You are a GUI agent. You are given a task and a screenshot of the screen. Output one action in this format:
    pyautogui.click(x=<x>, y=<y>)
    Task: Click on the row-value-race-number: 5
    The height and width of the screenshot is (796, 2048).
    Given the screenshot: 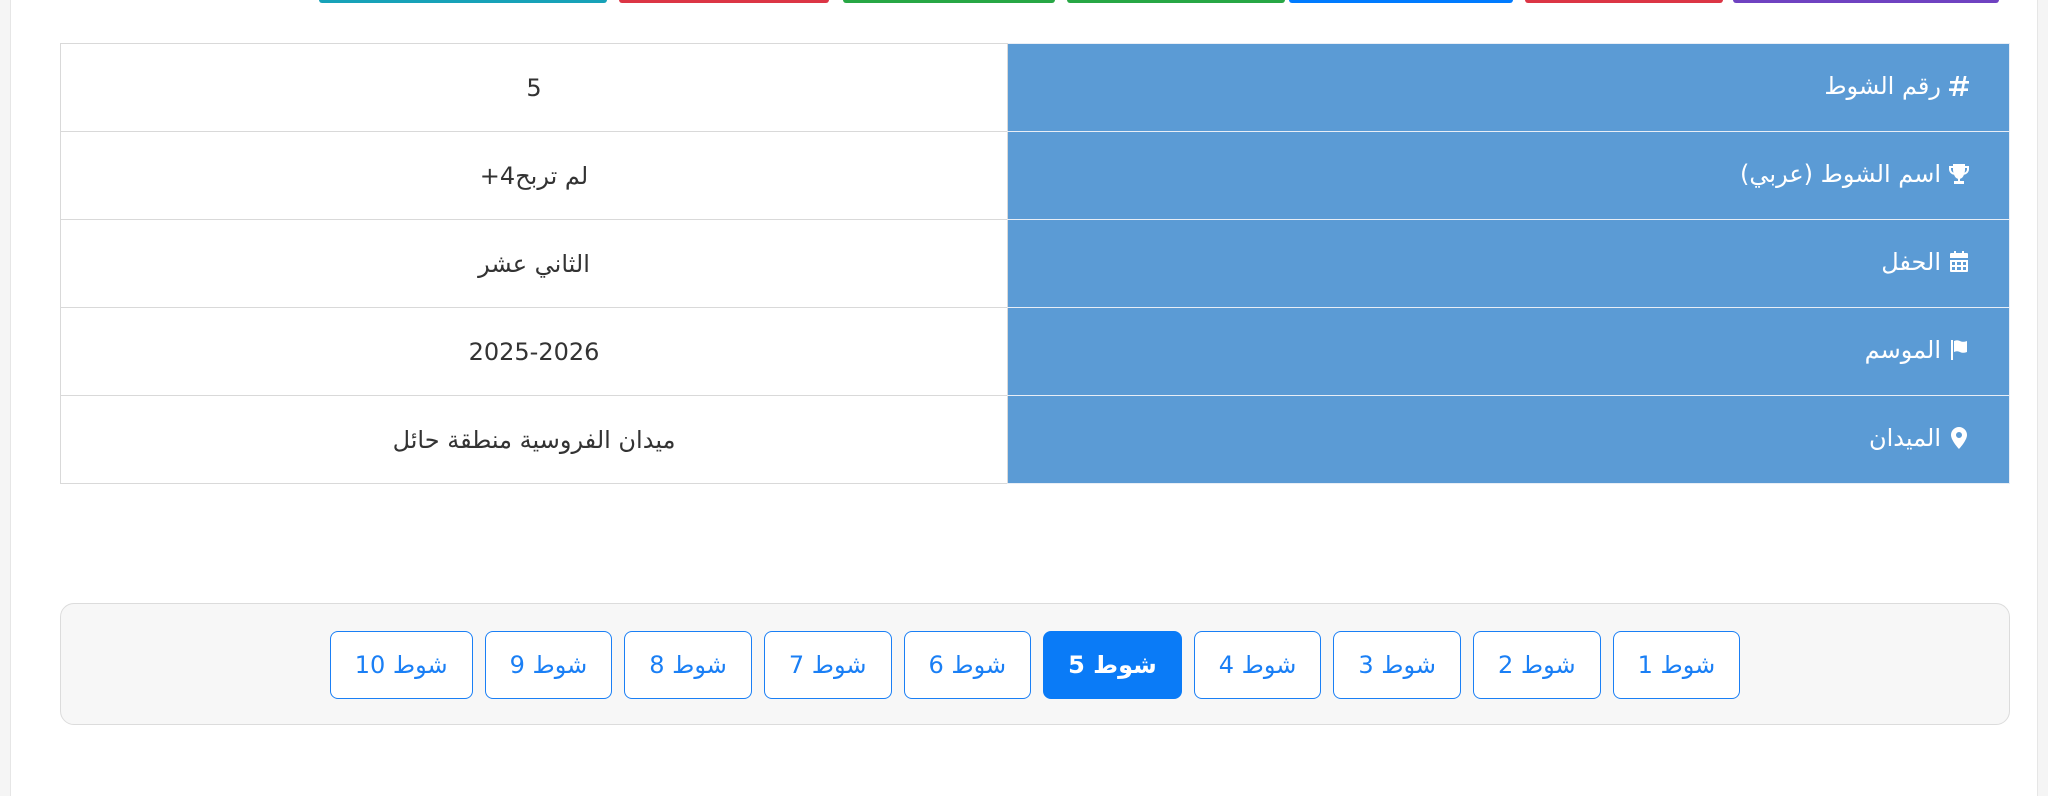 What is the action you would take?
    pyautogui.click(x=534, y=87)
    